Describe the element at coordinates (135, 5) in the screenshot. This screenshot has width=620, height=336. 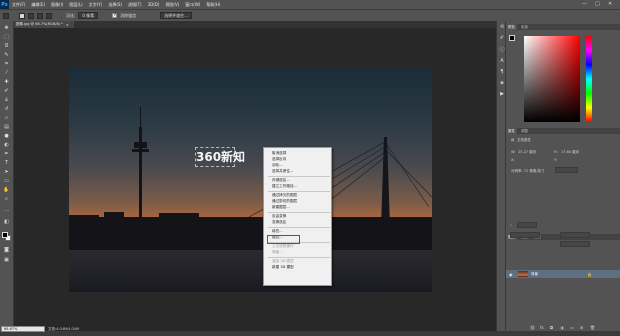
I see `menu-filter: 滤镜(T)` at that location.